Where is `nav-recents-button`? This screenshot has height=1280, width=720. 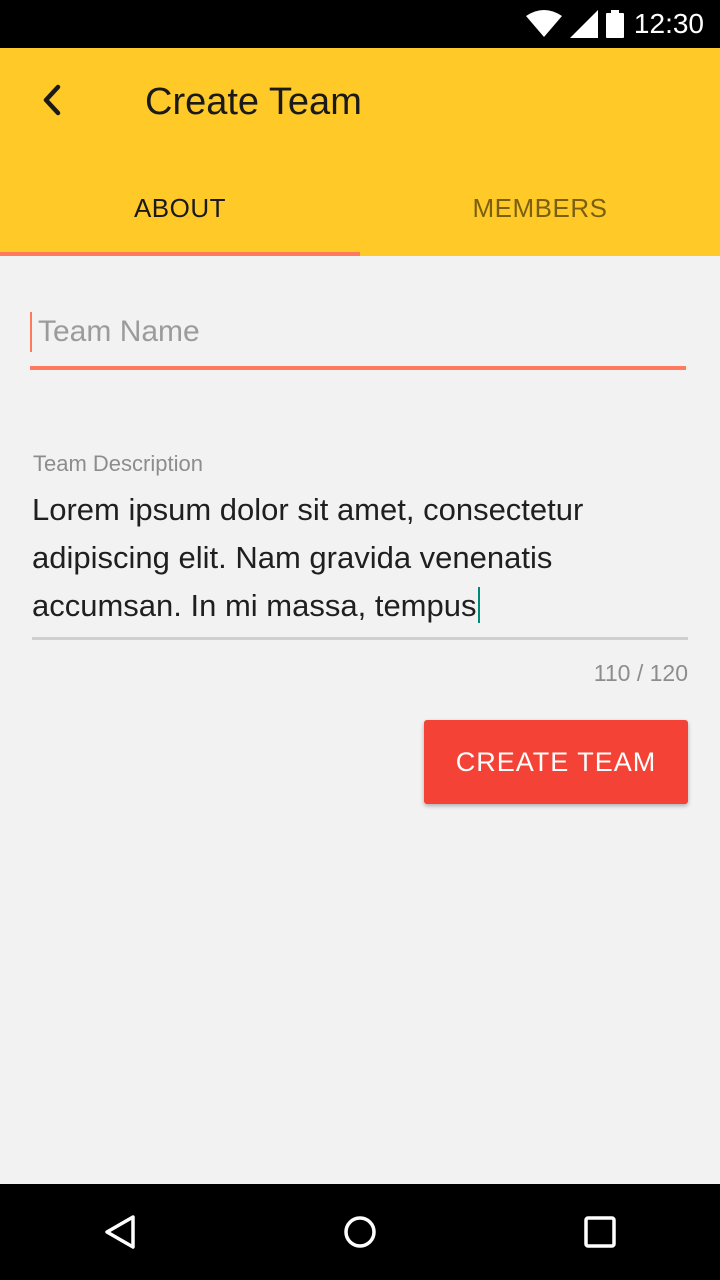 nav-recents-button is located at coordinates (600, 1232).